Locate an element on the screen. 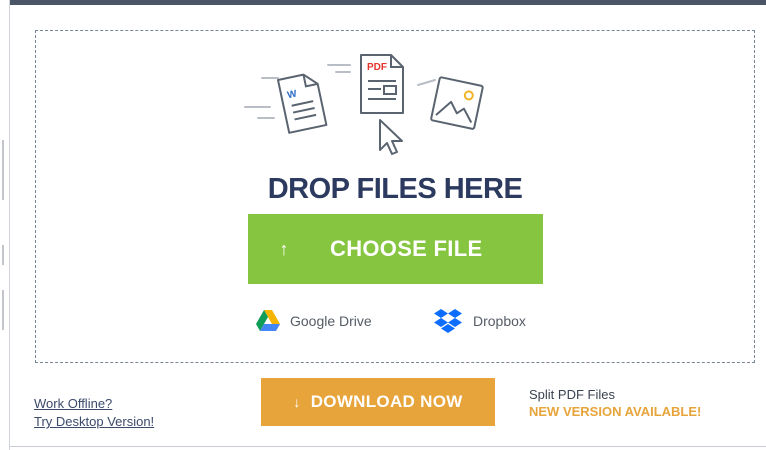 The image size is (766, 450). left-page-edge is located at coordinates (5, 225).